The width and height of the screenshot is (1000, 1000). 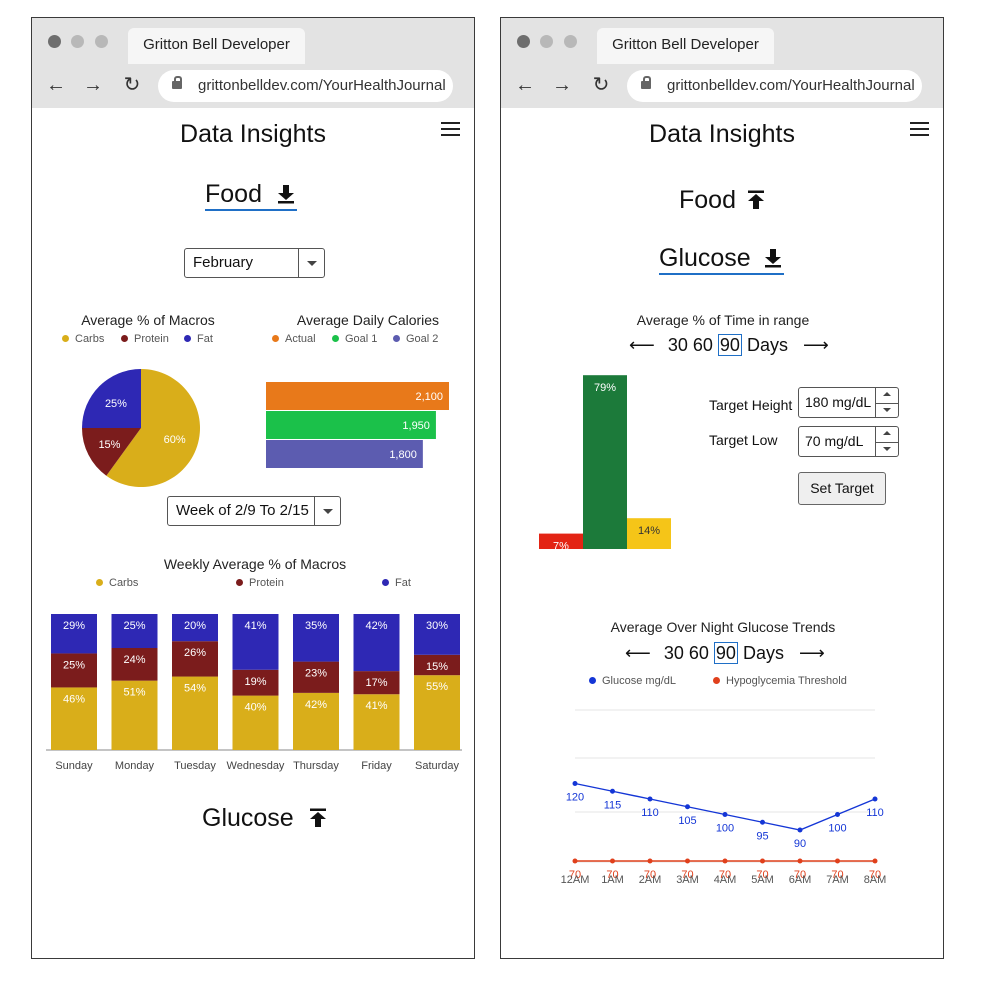 I want to click on page-title: Data Insights, so click(x=722, y=134).